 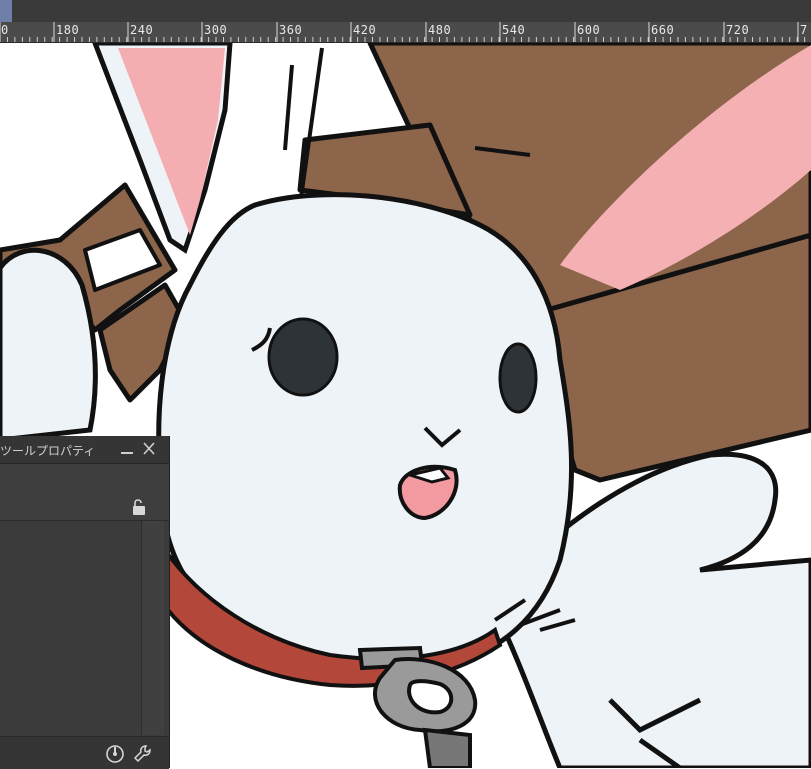 I want to click on wrench-icon, so click(x=143, y=756).